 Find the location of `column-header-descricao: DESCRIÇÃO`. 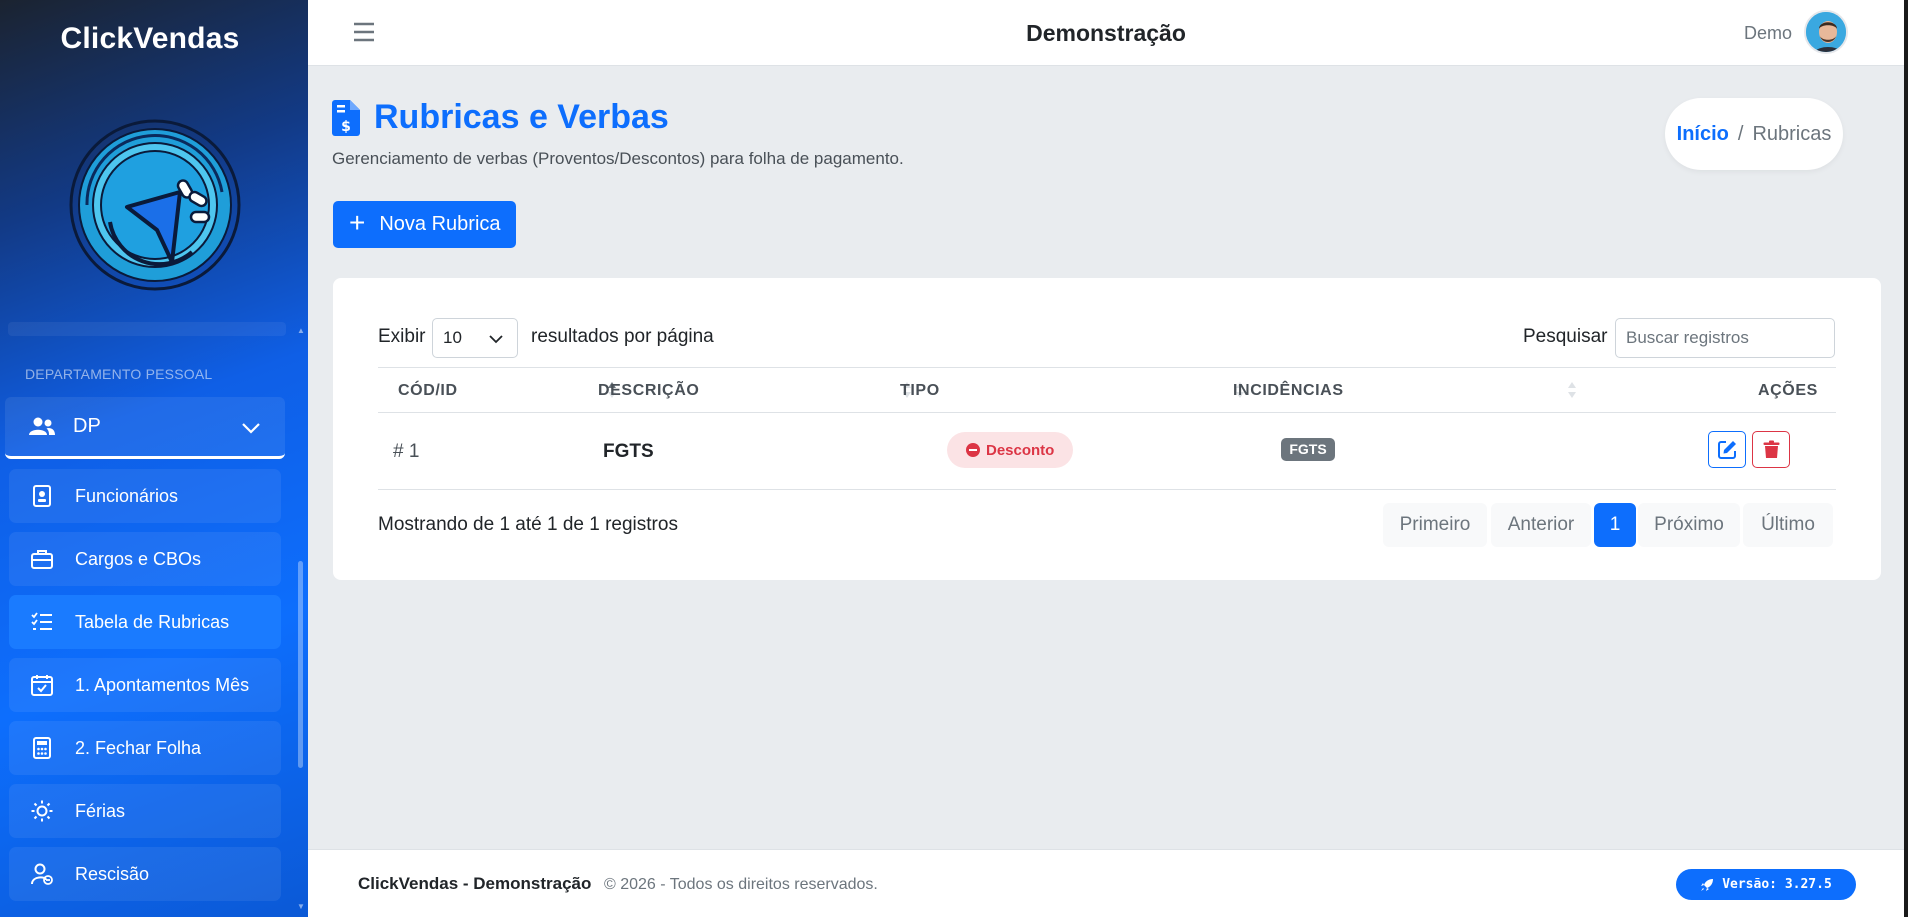

column-header-descricao: DESCRIÇÃO is located at coordinates (648, 391).